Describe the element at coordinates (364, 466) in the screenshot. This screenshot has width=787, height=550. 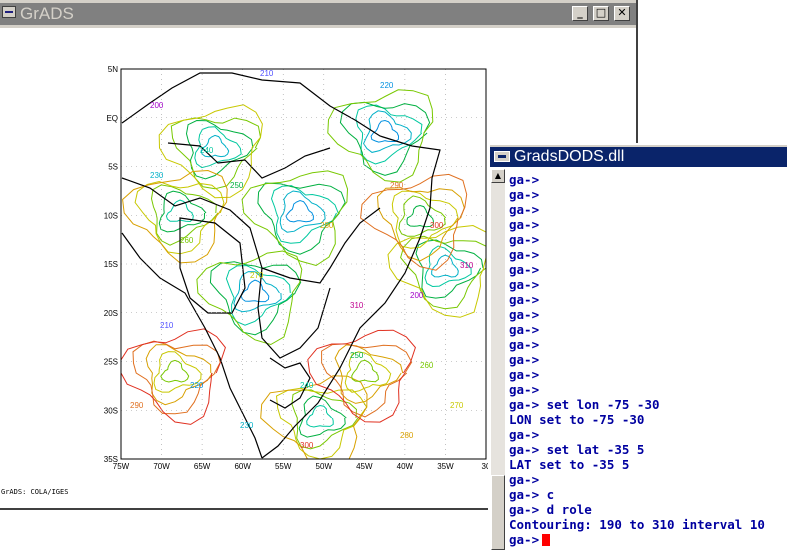
I see `x-tick-label: 45W` at that location.